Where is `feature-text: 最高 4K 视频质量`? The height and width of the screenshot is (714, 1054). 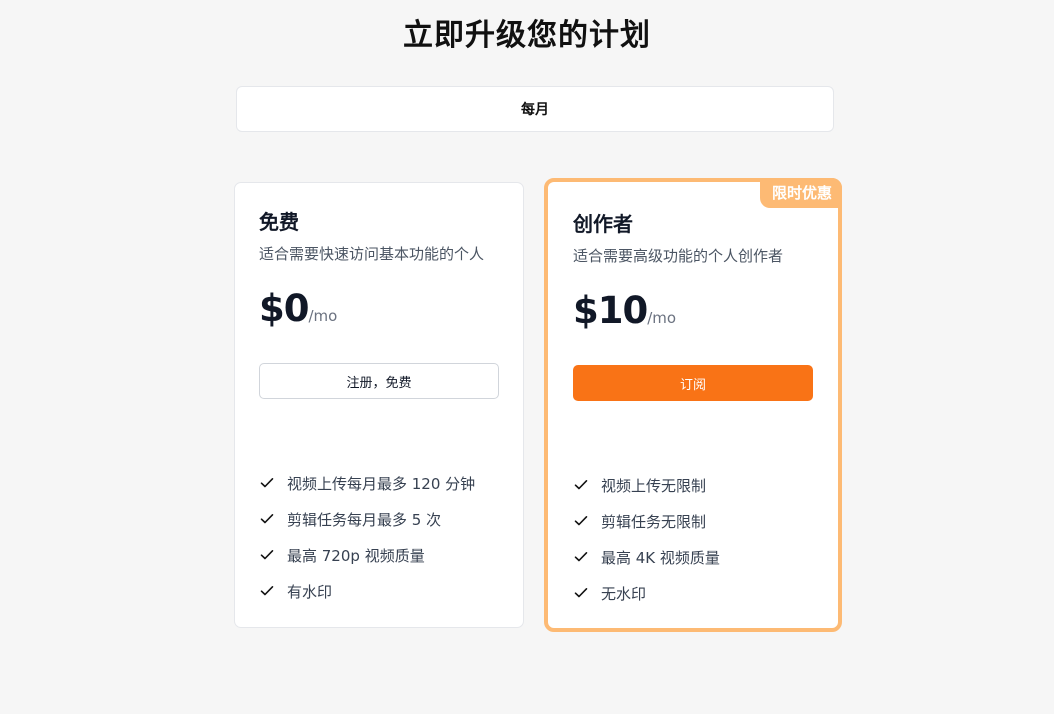
feature-text: 最高 4K 视频质量 is located at coordinates (660, 557).